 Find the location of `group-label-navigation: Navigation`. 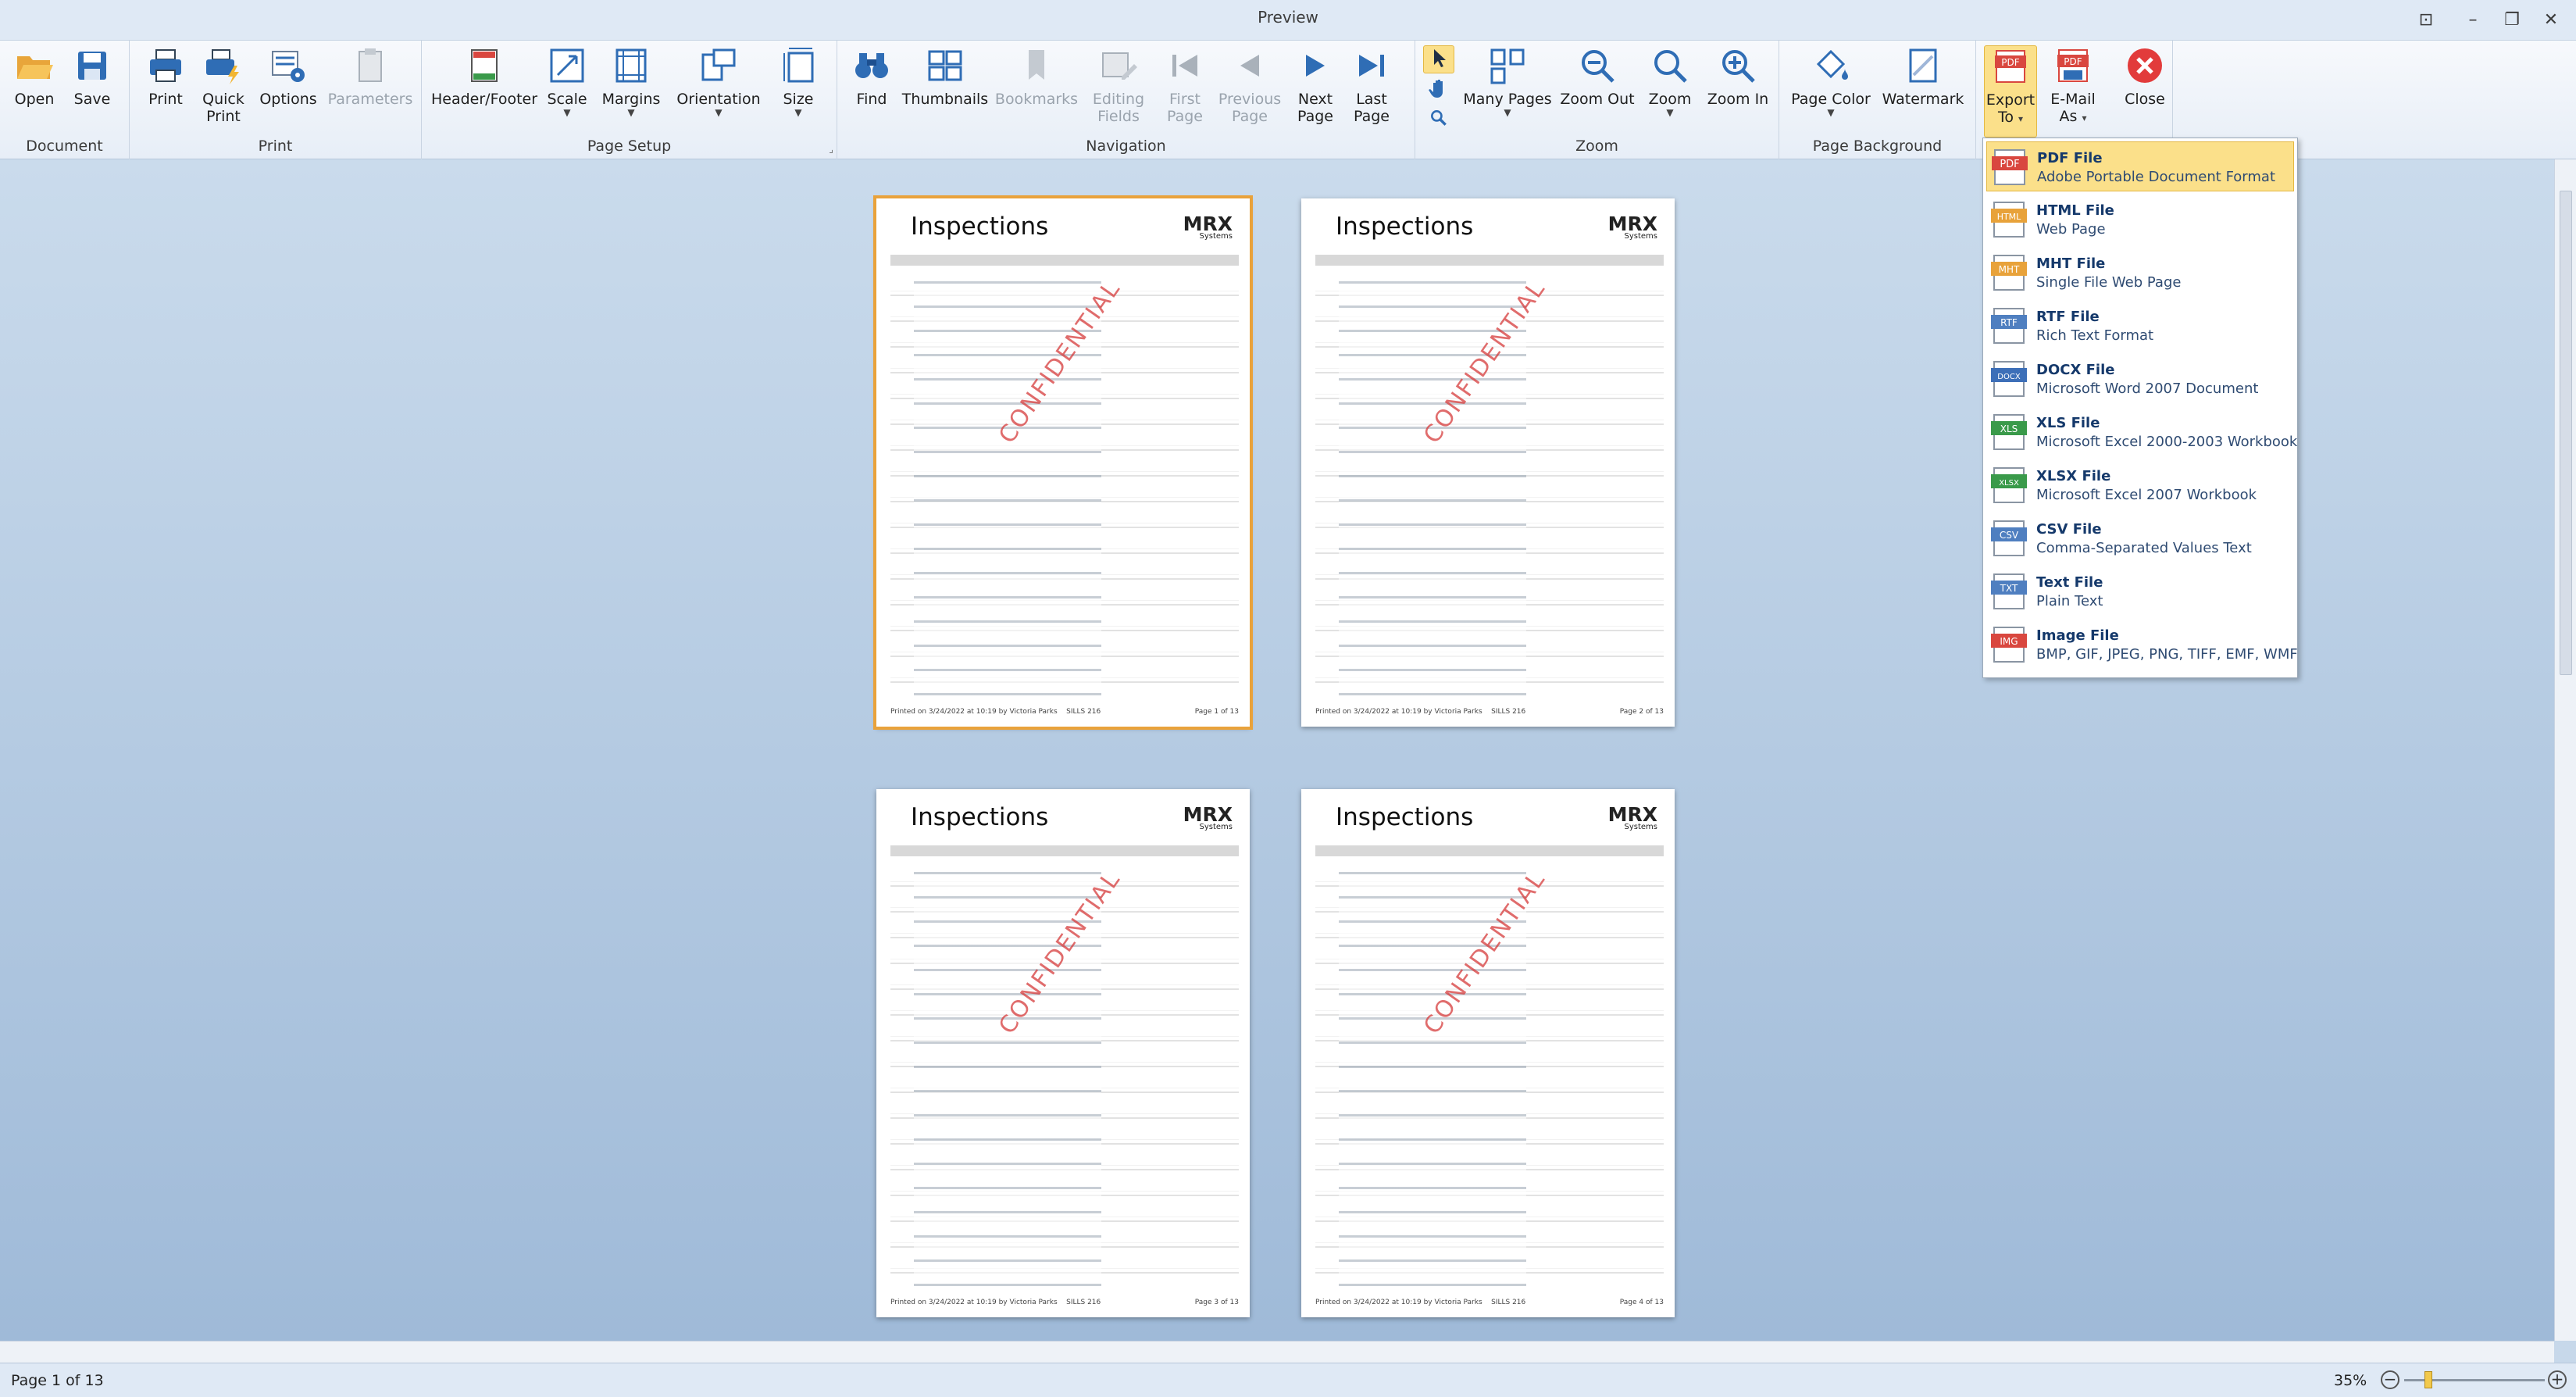

group-label-navigation: Navigation is located at coordinates (1126, 146).